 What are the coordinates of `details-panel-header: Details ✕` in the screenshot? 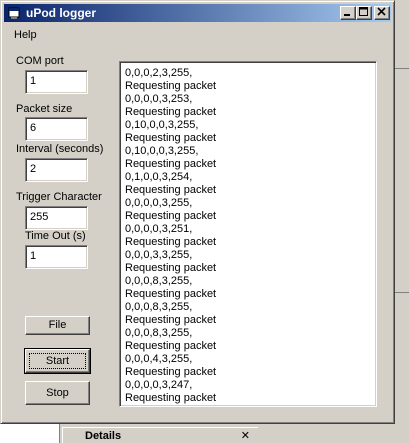 It's located at (160, 435).